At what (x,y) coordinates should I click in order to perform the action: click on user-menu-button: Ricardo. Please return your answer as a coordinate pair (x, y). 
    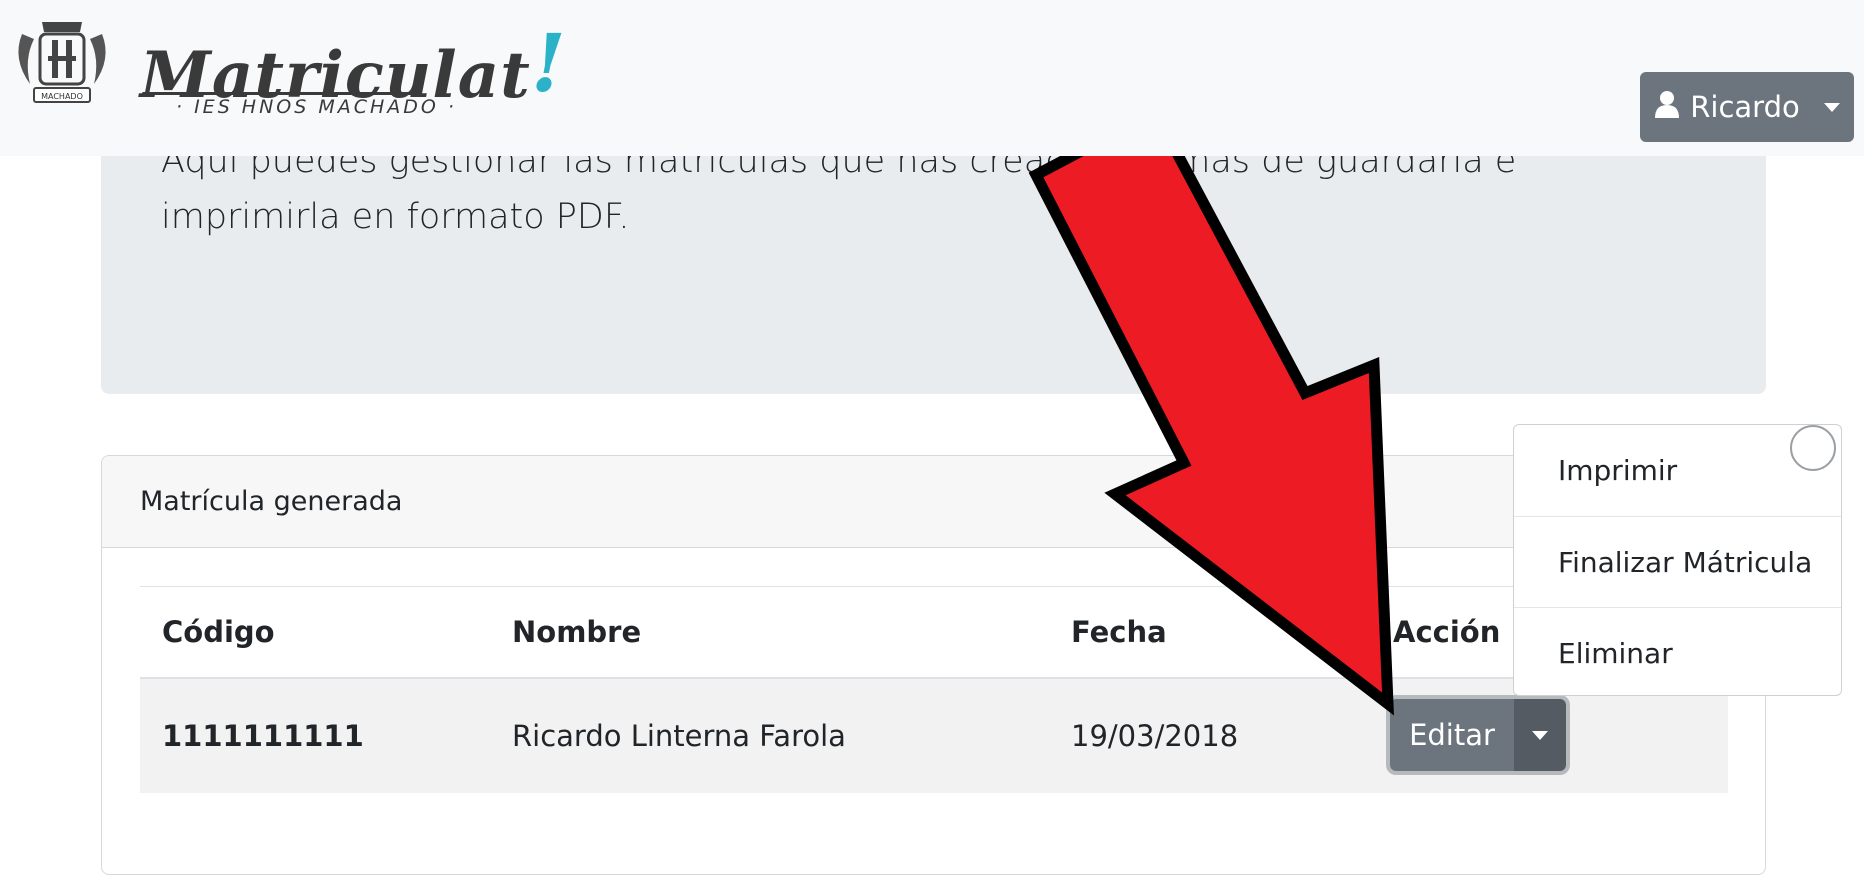
    Looking at the image, I should click on (1747, 107).